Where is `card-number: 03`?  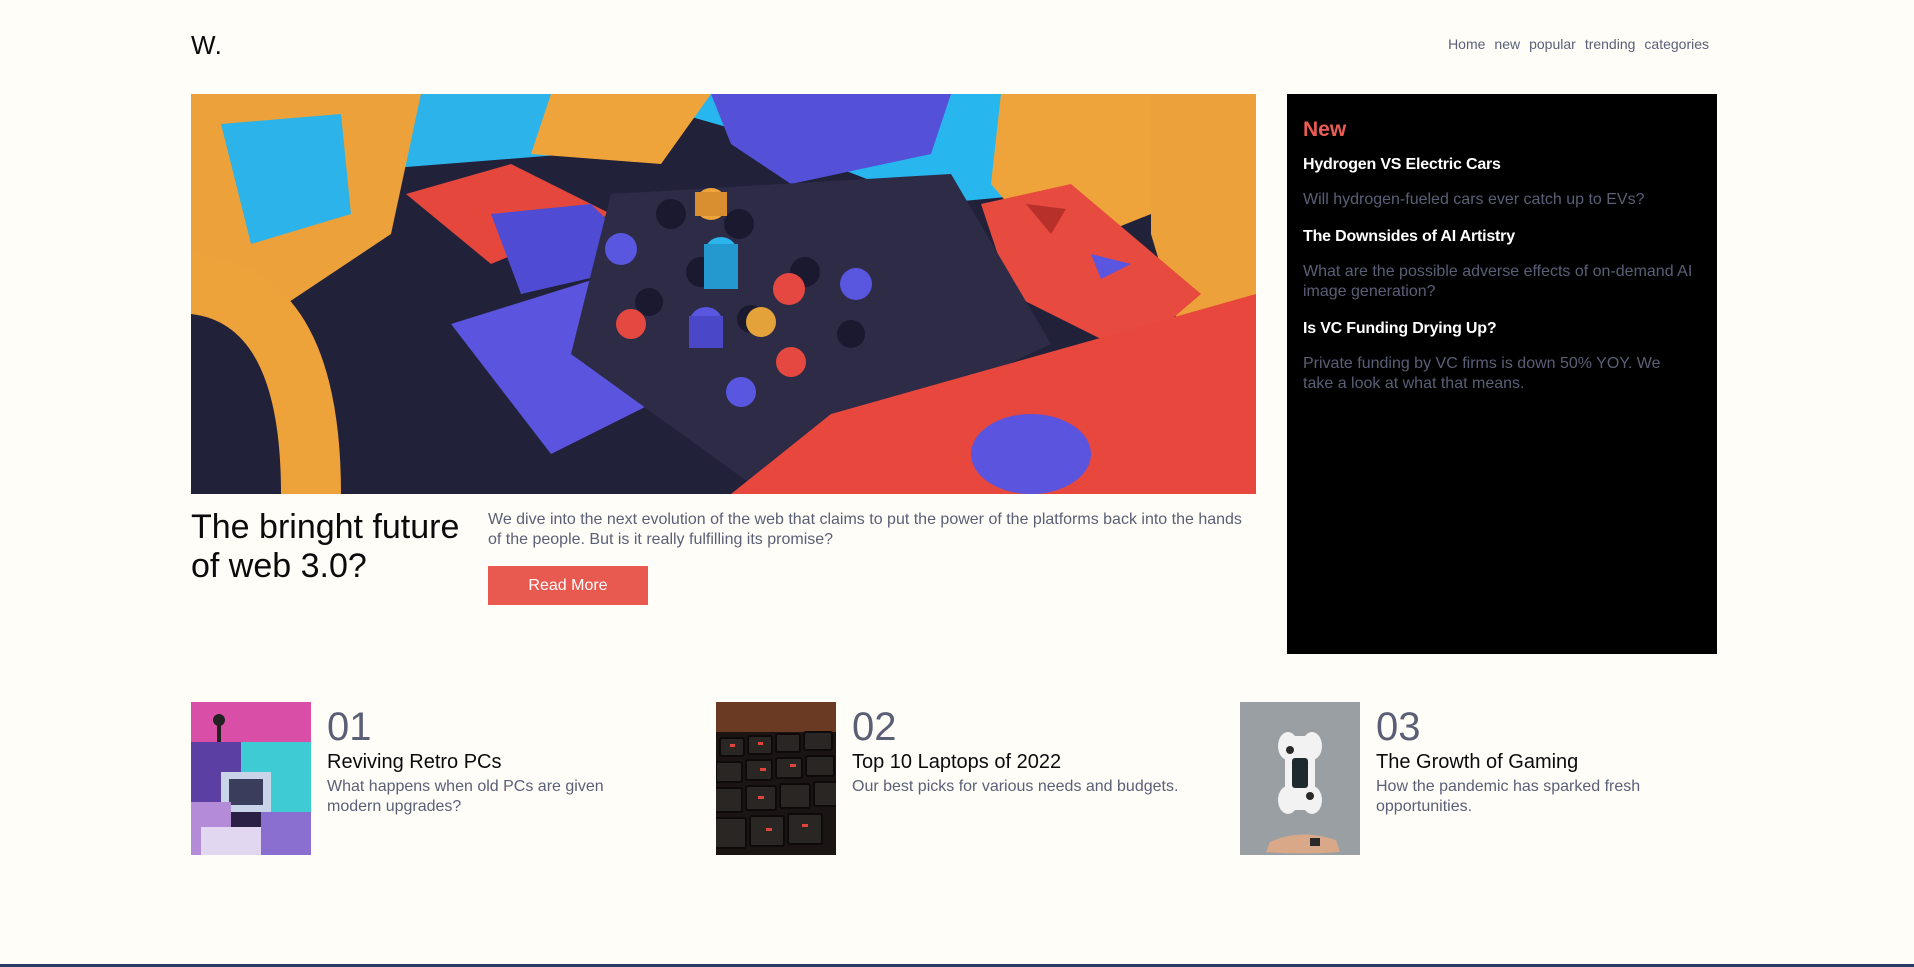
card-number: 03 is located at coordinates (1398, 727).